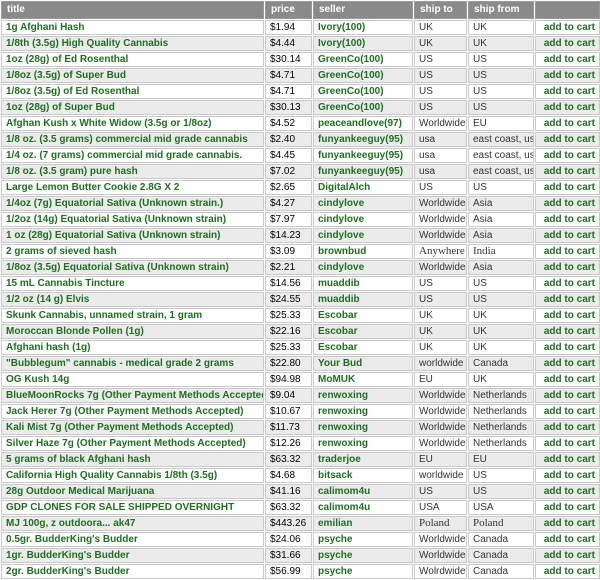 The height and width of the screenshot is (580, 600). What do you see at coordinates (132, 379) in the screenshot?
I see `listing-title-link: OG Kush 14g` at bounding box center [132, 379].